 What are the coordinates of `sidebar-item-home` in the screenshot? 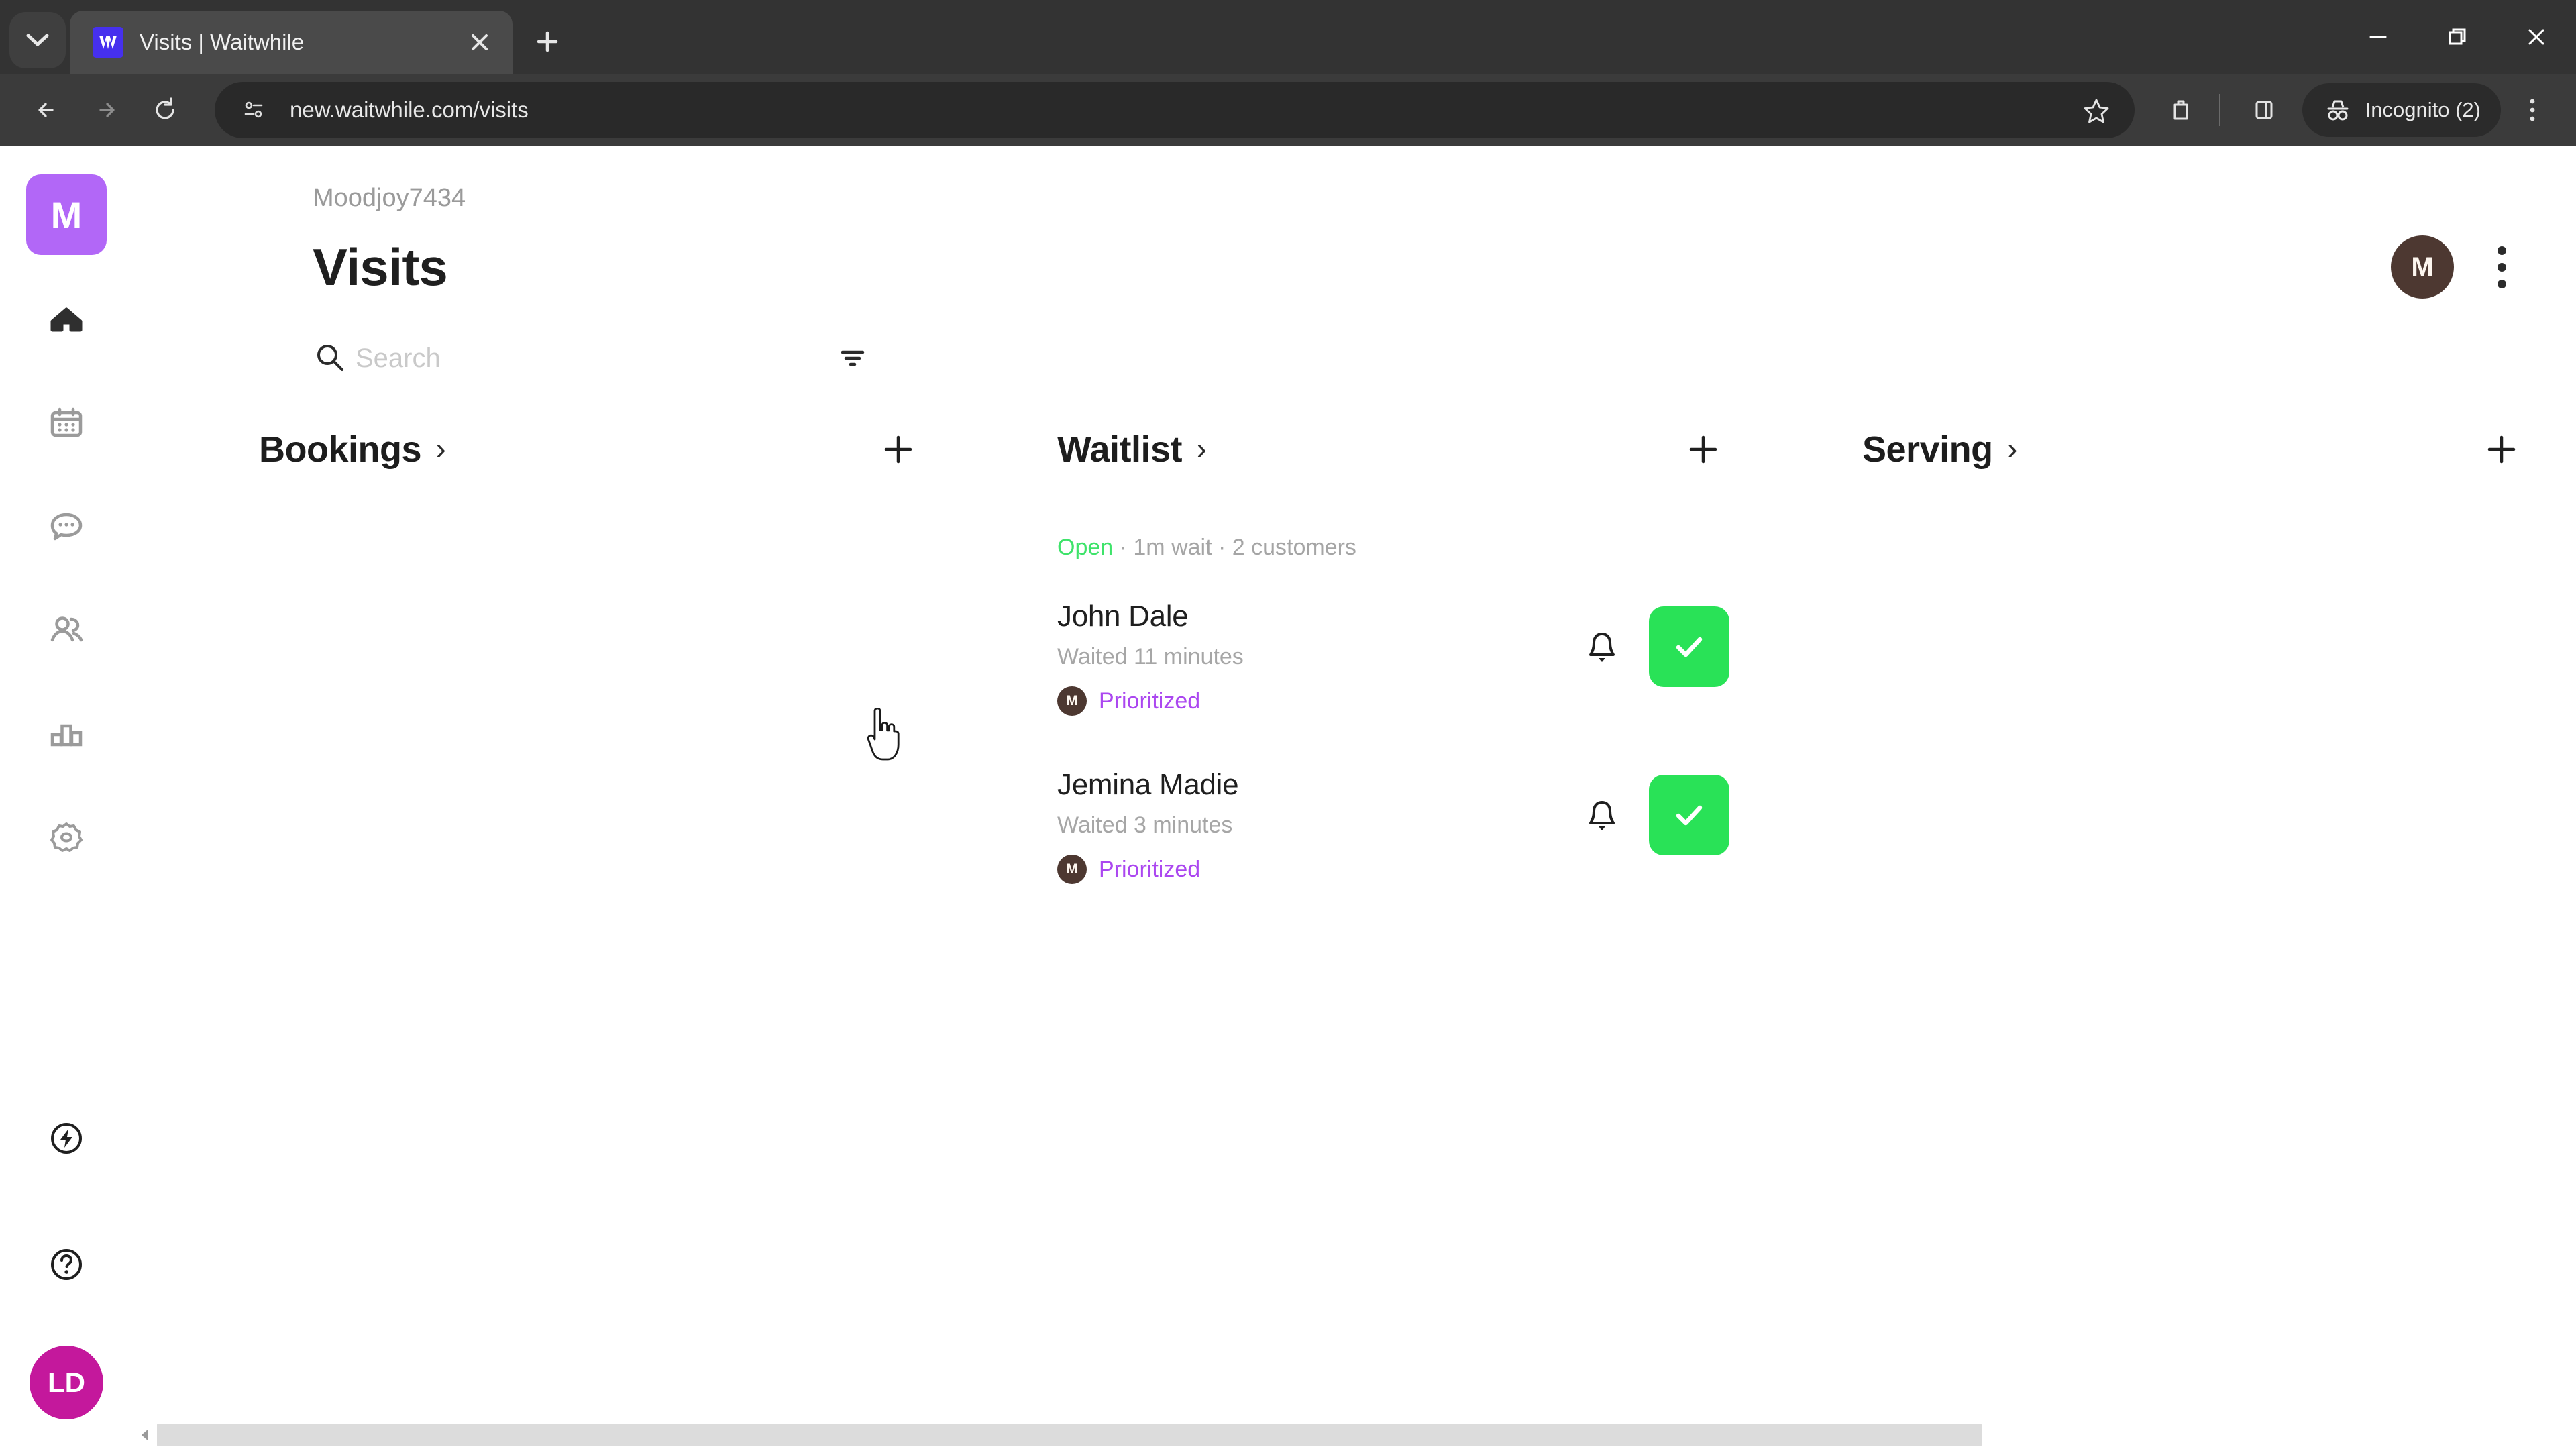 It's located at (66, 320).